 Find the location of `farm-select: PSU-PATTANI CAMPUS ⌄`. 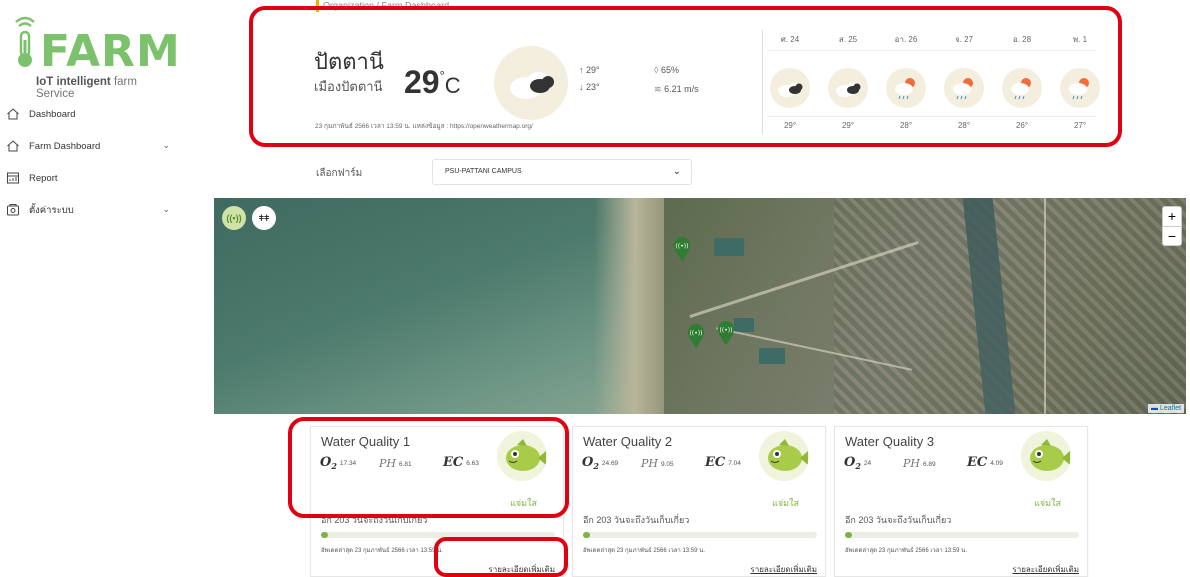

farm-select: PSU-PATTANI CAMPUS ⌄ is located at coordinates (562, 172).